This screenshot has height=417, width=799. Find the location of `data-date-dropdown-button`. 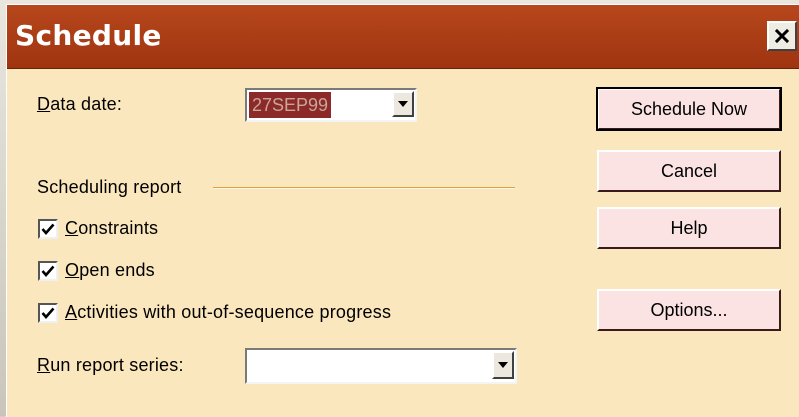

data-date-dropdown-button is located at coordinates (403, 104).